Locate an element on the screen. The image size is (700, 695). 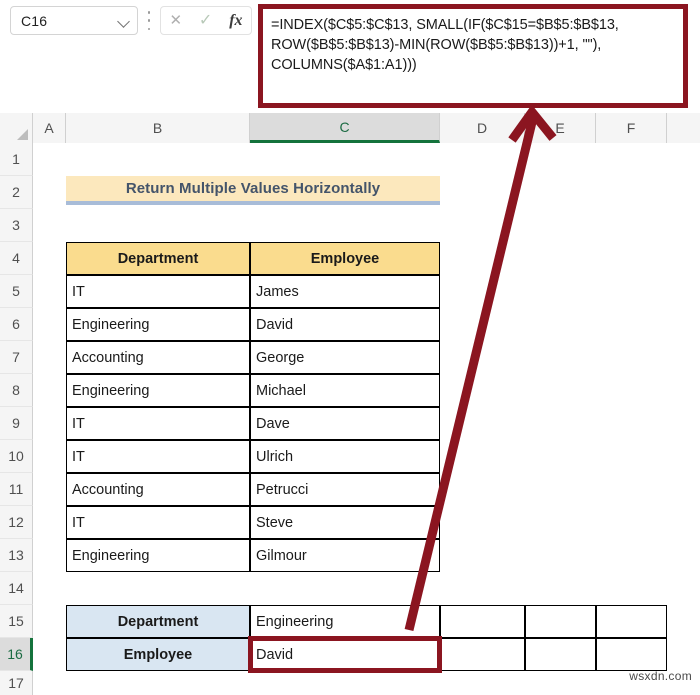
row-header-5: 5 is located at coordinates (16, 291).